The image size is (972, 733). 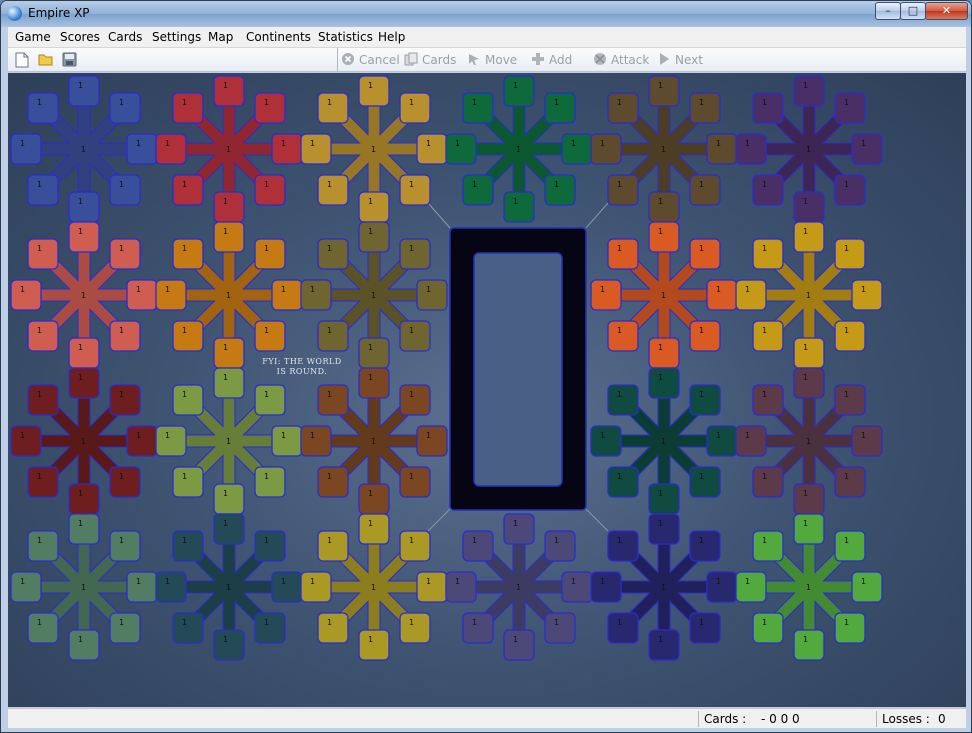 I want to click on cancel-button: Cancel, so click(x=370, y=60).